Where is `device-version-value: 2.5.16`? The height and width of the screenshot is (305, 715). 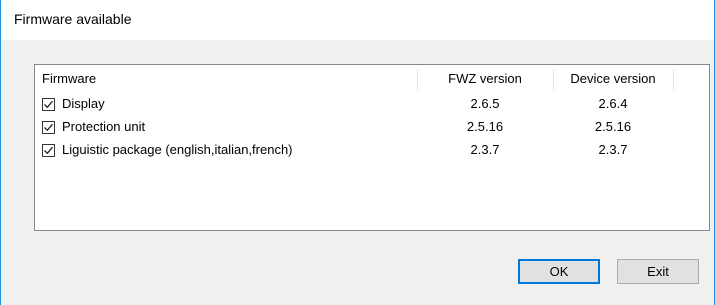
device-version-value: 2.5.16 is located at coordinates (613, 126).